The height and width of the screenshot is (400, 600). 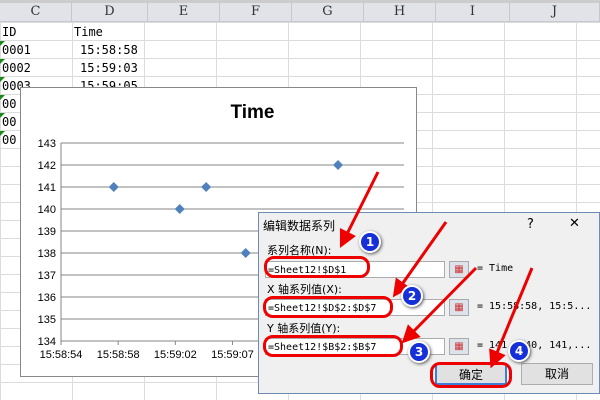 What do you see at coordinates (299, 226) in the screenshot?
I see `dialog-title: 编辑数据系列` at bounding box center [299, 226].